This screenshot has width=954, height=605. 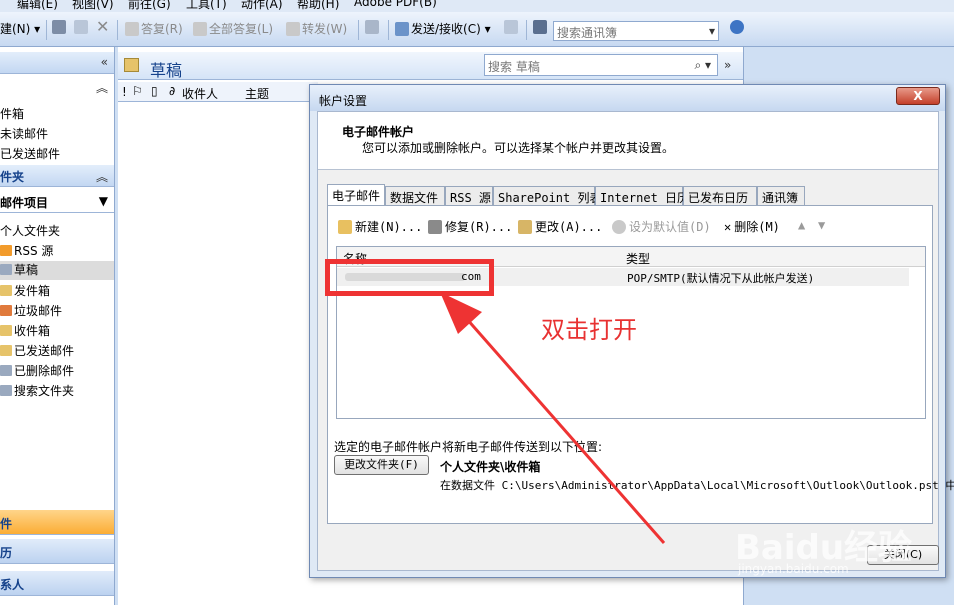 What do you see at coordinates (589, 330) in the screenshot?
I see `annotation-text: 双击打开` at bounding box center [589, 330].